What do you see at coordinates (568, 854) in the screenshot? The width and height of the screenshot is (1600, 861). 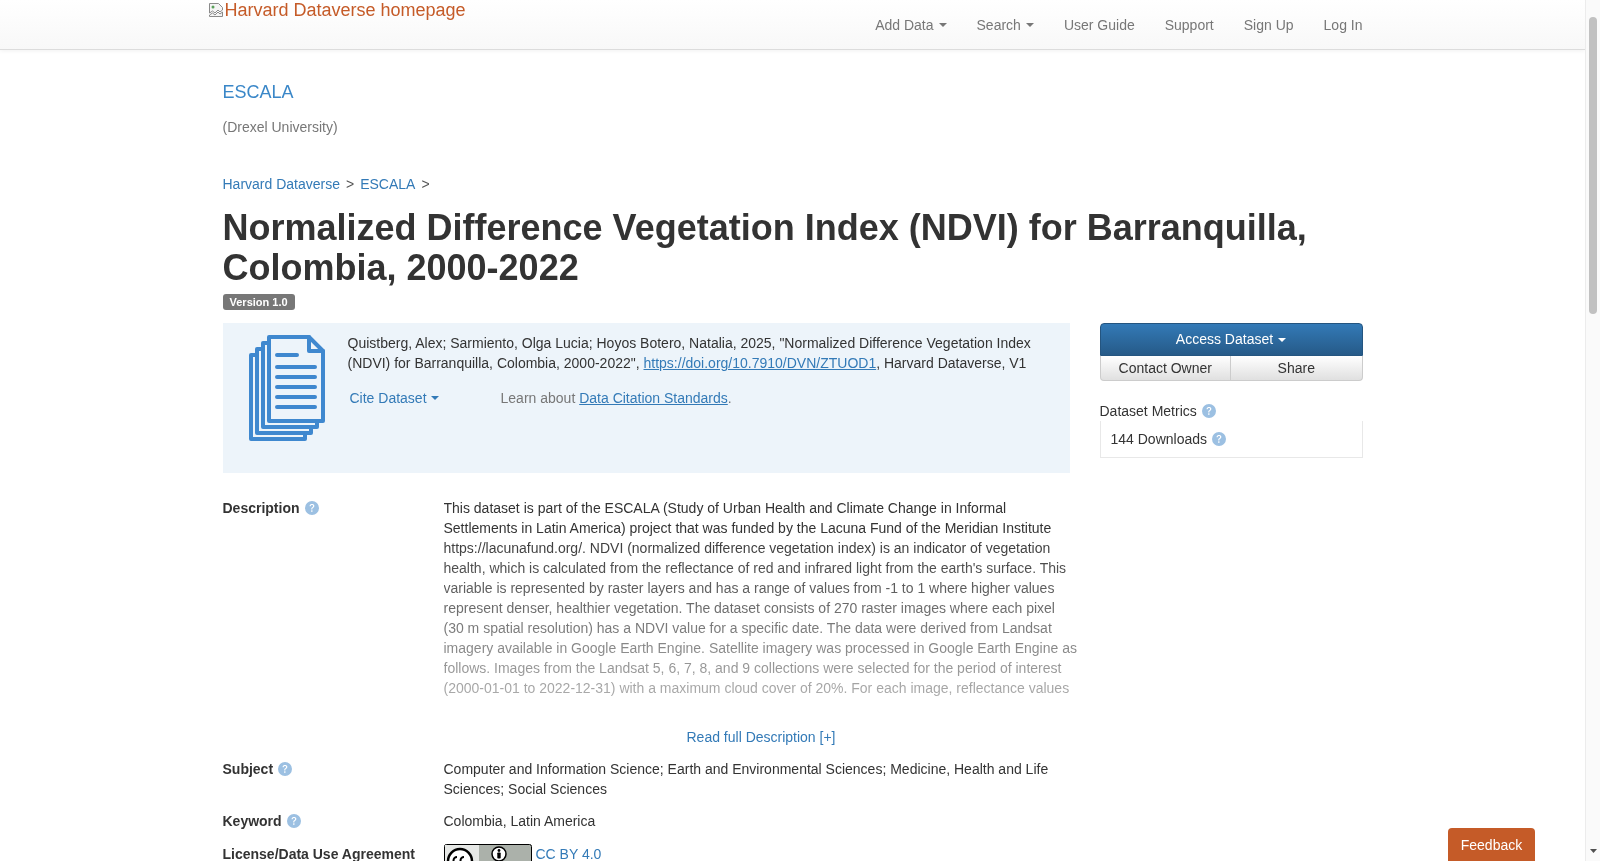 I see `license-link: CC BY 4.0` at bounding box center [568, 854].